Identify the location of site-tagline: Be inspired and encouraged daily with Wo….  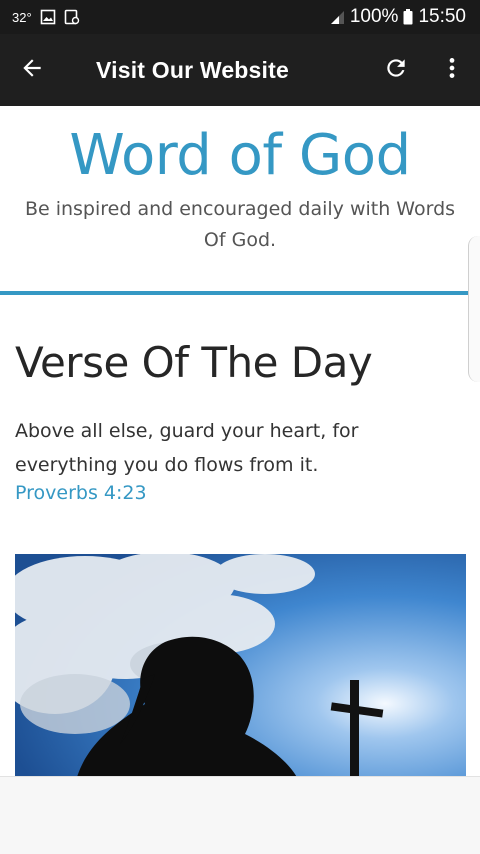
(240, 224).